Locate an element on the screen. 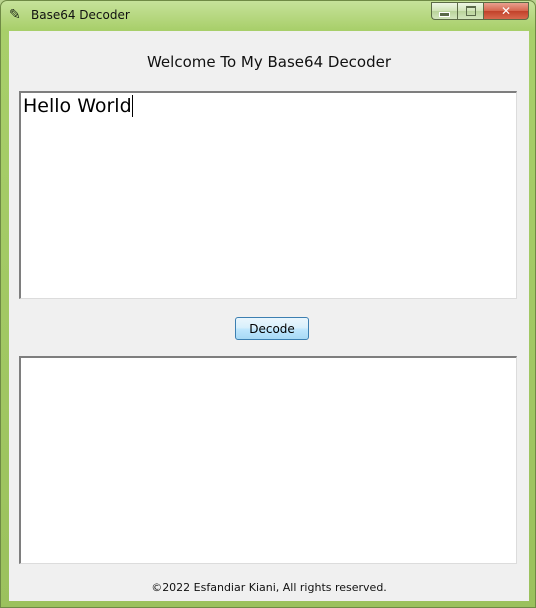 The image size is (536, 608). minimize-button is located at coordinates (444, 11).